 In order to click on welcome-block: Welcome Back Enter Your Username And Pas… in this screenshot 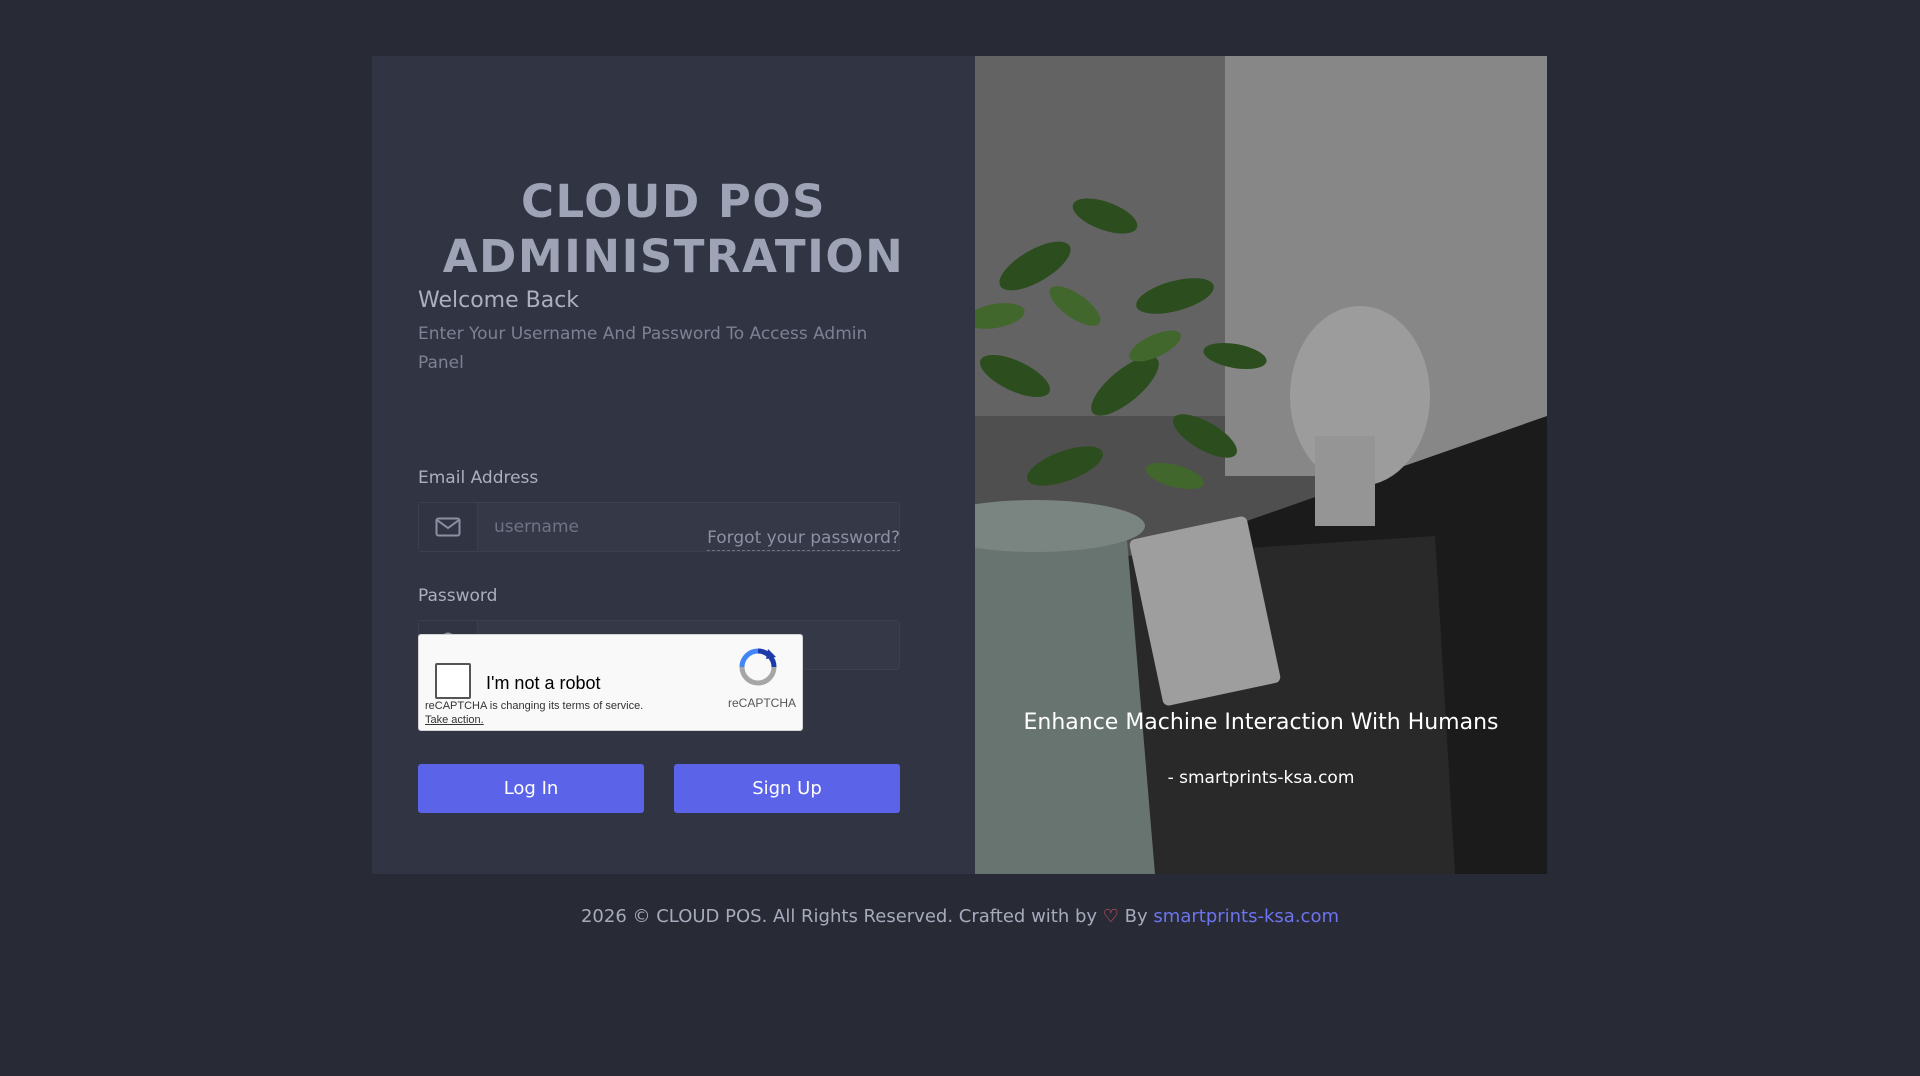, I will do `click(658, 332)`.